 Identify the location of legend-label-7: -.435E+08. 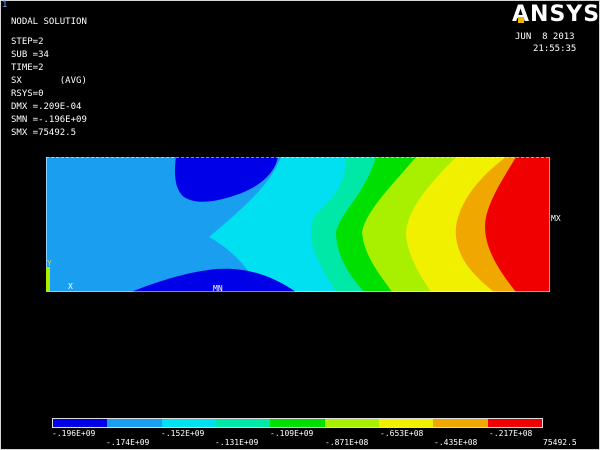
(456, 442).